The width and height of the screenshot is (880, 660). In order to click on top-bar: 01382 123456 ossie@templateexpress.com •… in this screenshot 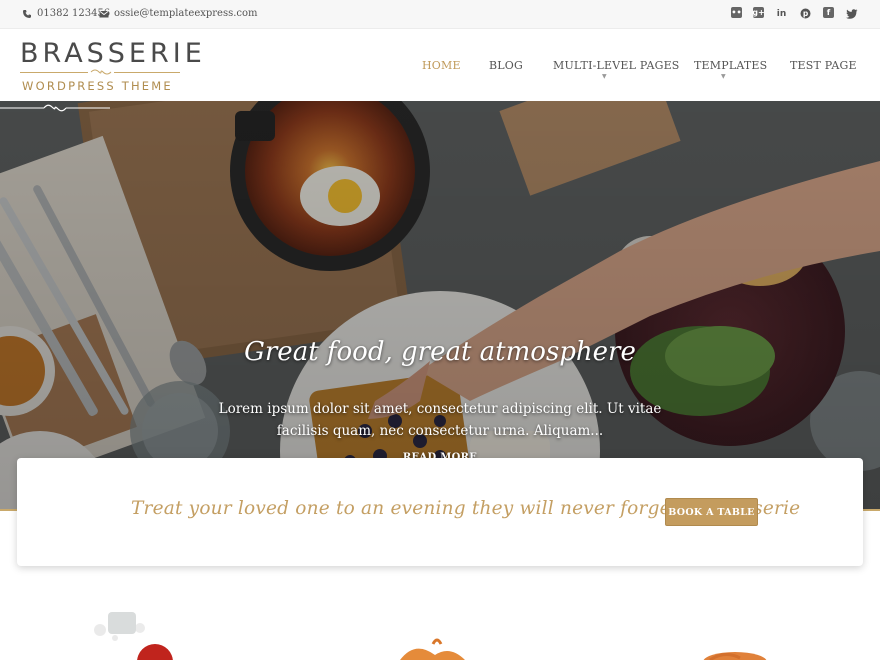, I will do `click(440, 14)`.